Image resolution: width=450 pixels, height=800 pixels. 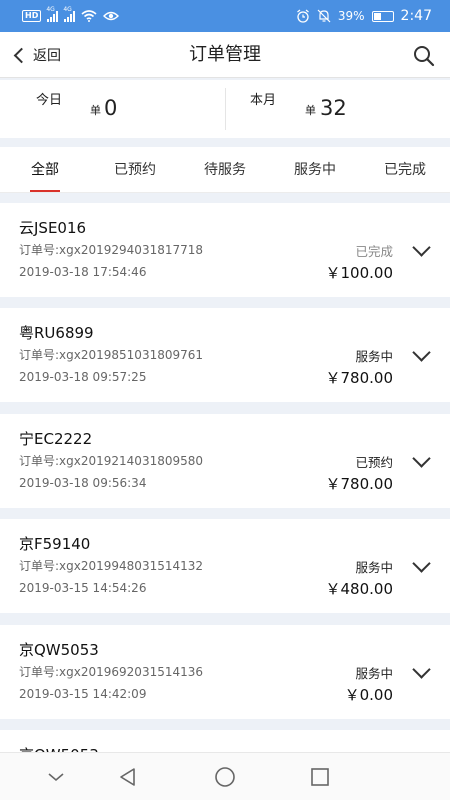 I want to click on order-time: 2019-03-18 09:56:34, so click(x=83, y=483).